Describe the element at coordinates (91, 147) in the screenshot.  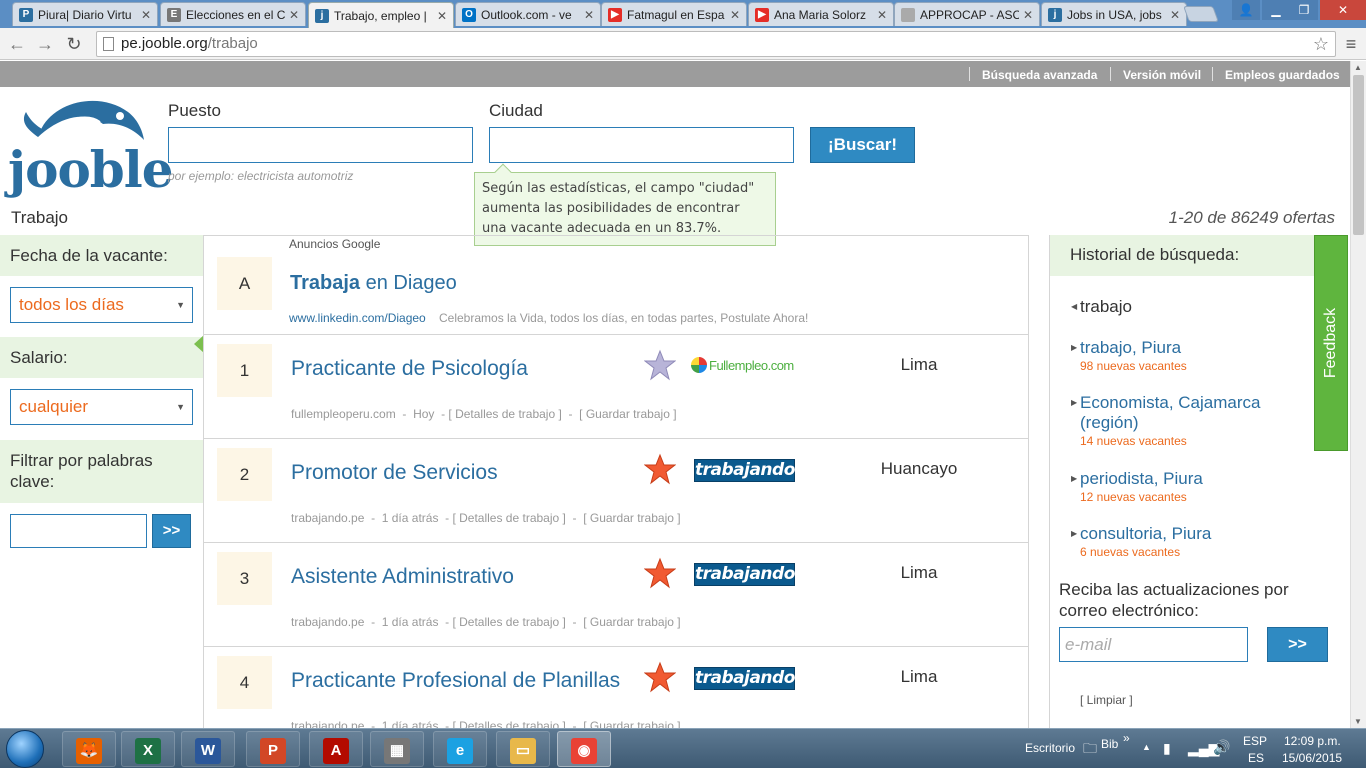
I see `jooble-logo: jooble` at that location.